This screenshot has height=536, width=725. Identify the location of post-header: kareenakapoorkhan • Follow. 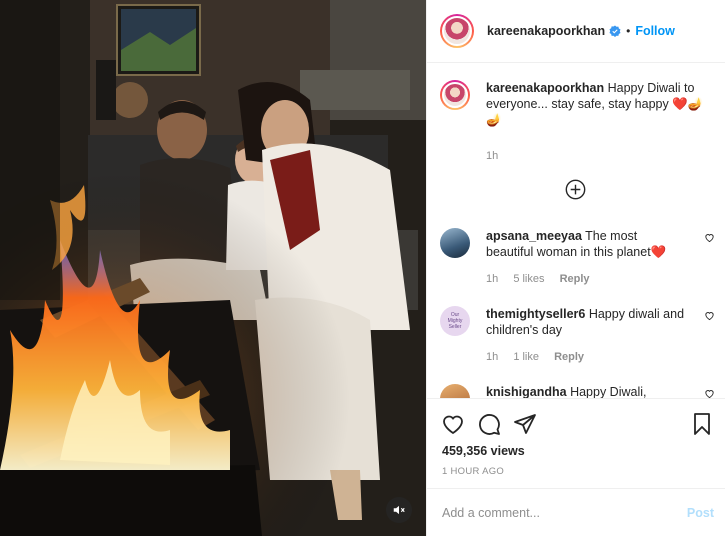
(576, 31).